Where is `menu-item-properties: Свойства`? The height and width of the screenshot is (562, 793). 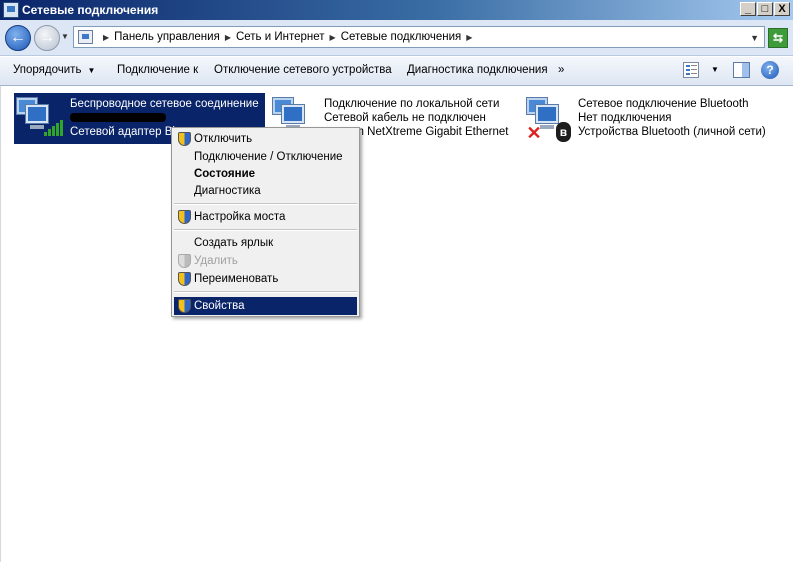
menu-item-properties: Свойства is located at coordinates (265, 306).